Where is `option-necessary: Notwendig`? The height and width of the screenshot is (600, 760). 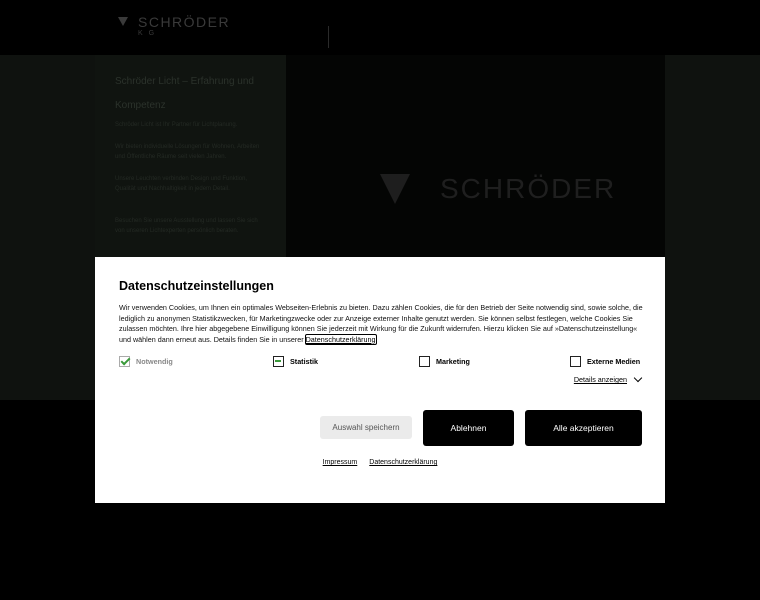
option-necessary: Notwendig is located at coordinates (146, 361).